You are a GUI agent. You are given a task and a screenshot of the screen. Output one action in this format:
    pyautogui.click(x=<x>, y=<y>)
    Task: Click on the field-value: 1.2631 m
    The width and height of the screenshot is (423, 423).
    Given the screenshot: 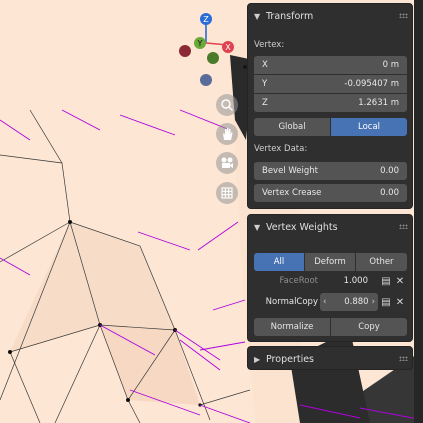 What is the action you would take?
    pyautogui.click(x=378, y=103)
    